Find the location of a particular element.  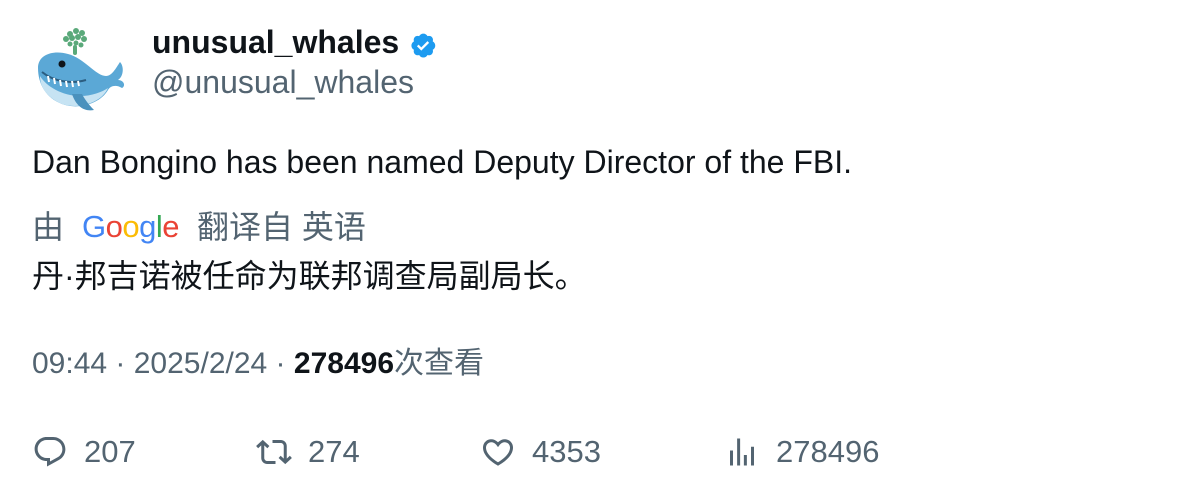

avatar is located at coordinates (80, 72).